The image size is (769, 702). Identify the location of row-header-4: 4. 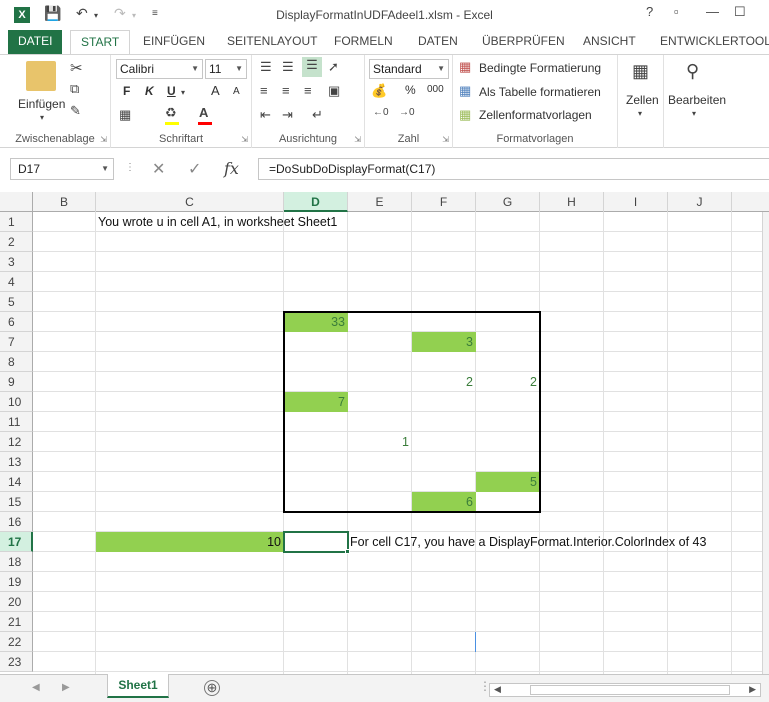
(16, 282).